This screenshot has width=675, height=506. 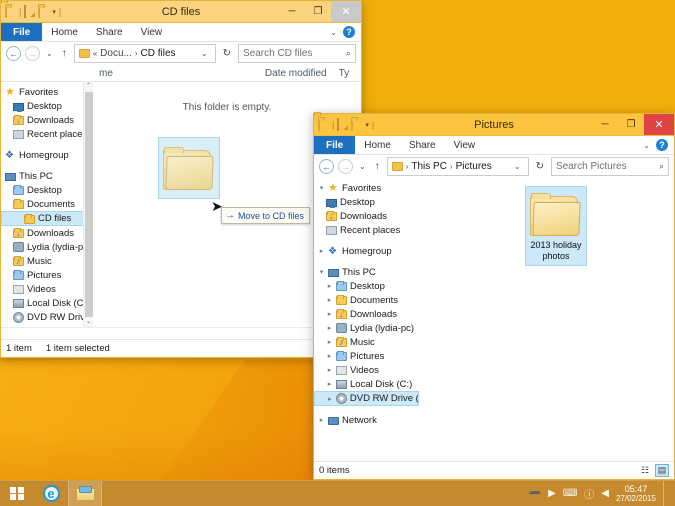 What do you see at coordinates (570, 493) in the screenshot?
I see `tray-action-center-icon: ⌨` at bounding box center [570, 493].